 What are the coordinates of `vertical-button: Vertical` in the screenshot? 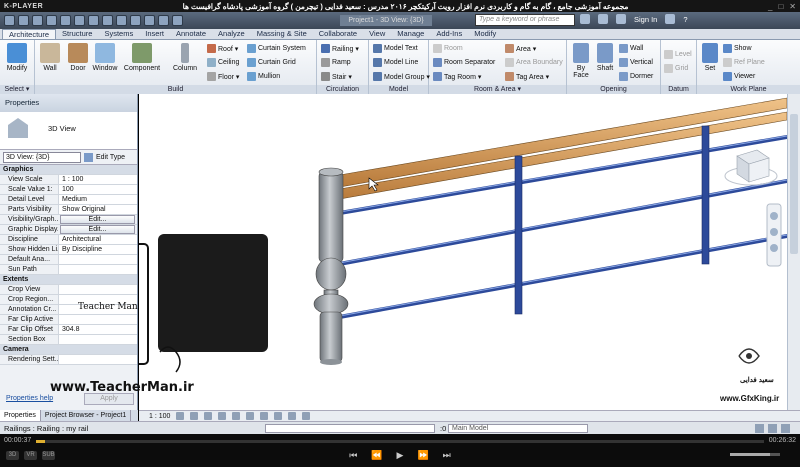 It's located at (636, 62).